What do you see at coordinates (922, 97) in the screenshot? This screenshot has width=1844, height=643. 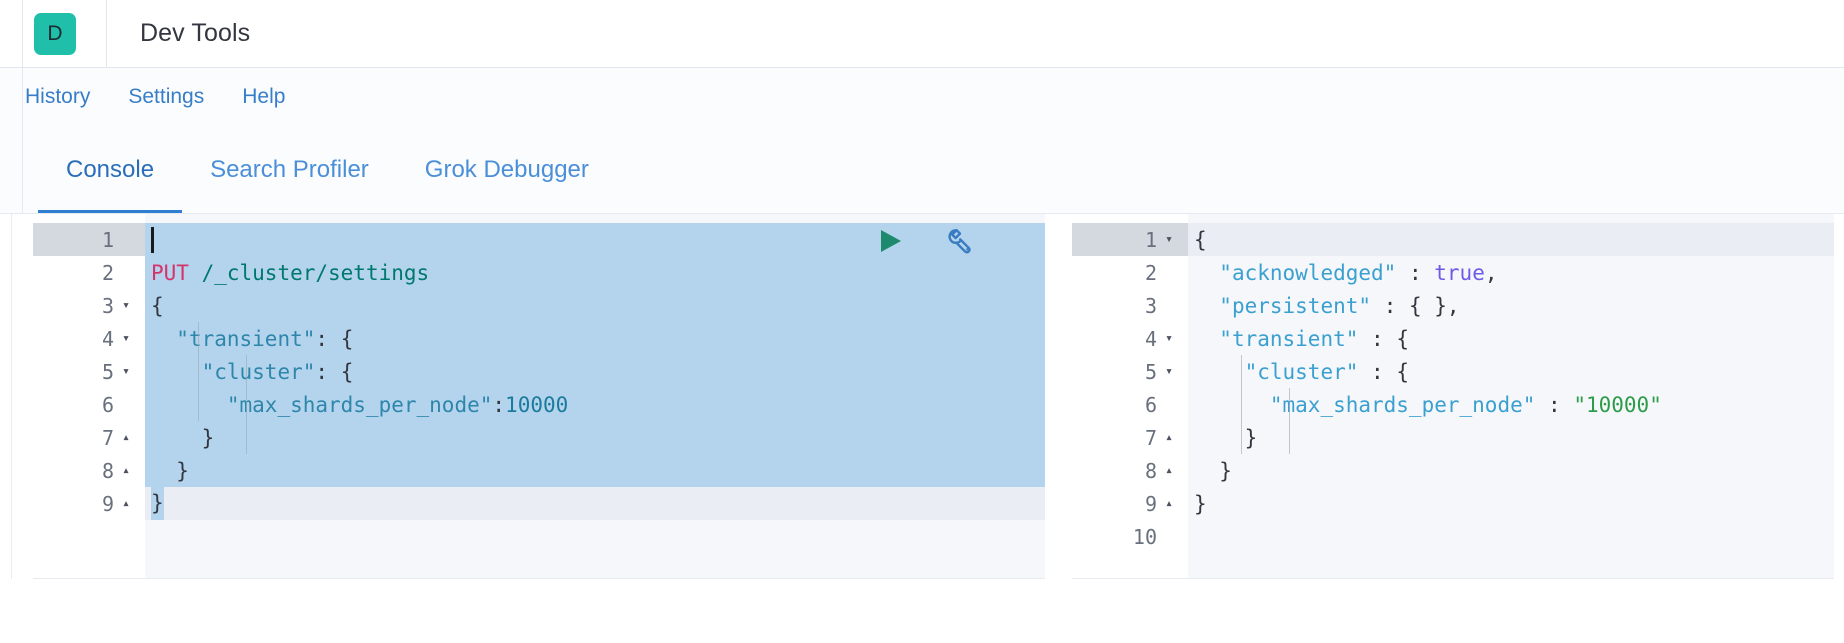 I see `top-links-bar: History Settings Help` at bounding box center [922, 97].